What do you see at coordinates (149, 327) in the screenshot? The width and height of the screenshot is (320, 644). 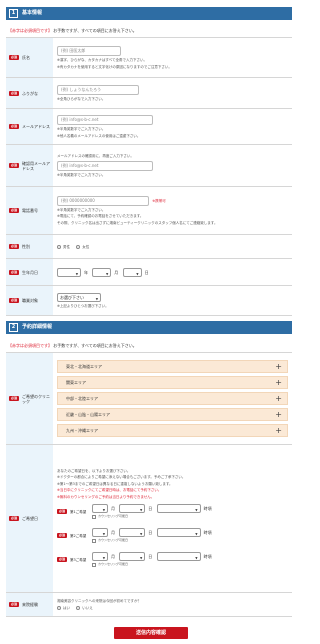 I see `section-header-reservation: 2 予約詳細情報` at bounding box center [149, 327].